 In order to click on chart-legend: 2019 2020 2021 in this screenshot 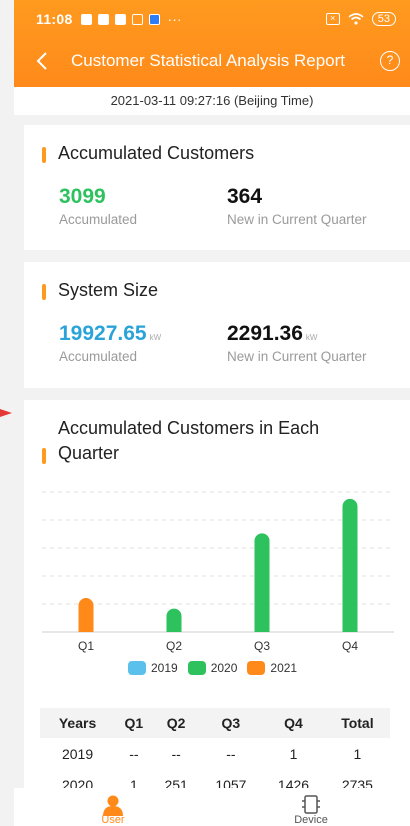, I will do `click(212, 668)`.